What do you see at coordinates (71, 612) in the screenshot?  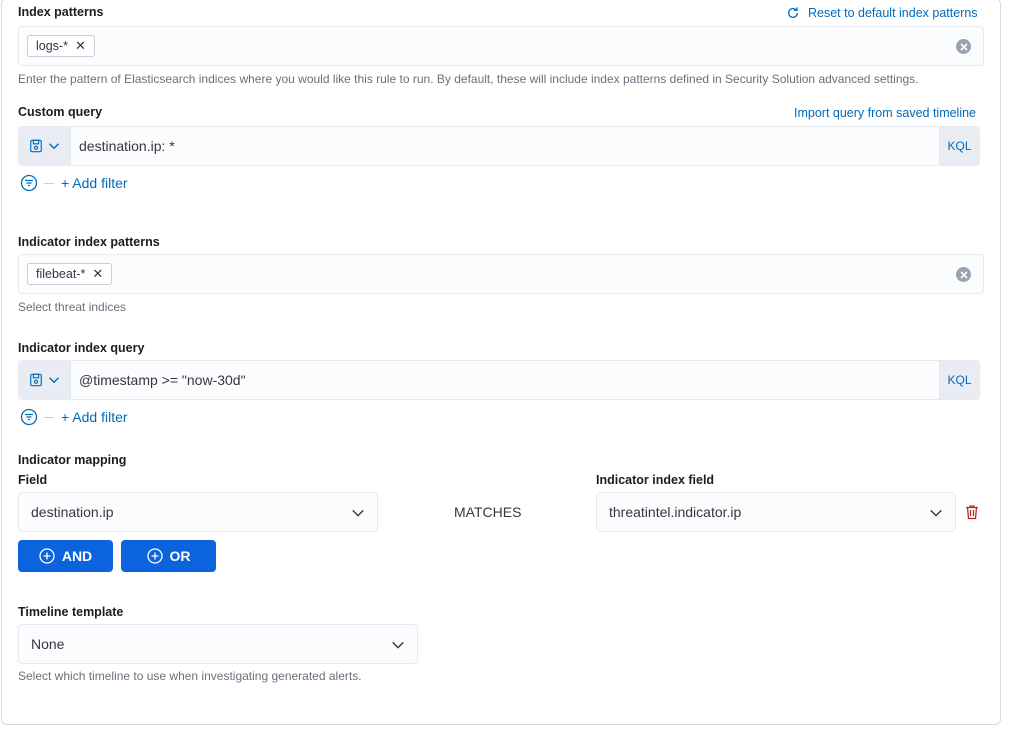 I see `timeline-template-label: Timeline template` at bounding box center [71, 612].